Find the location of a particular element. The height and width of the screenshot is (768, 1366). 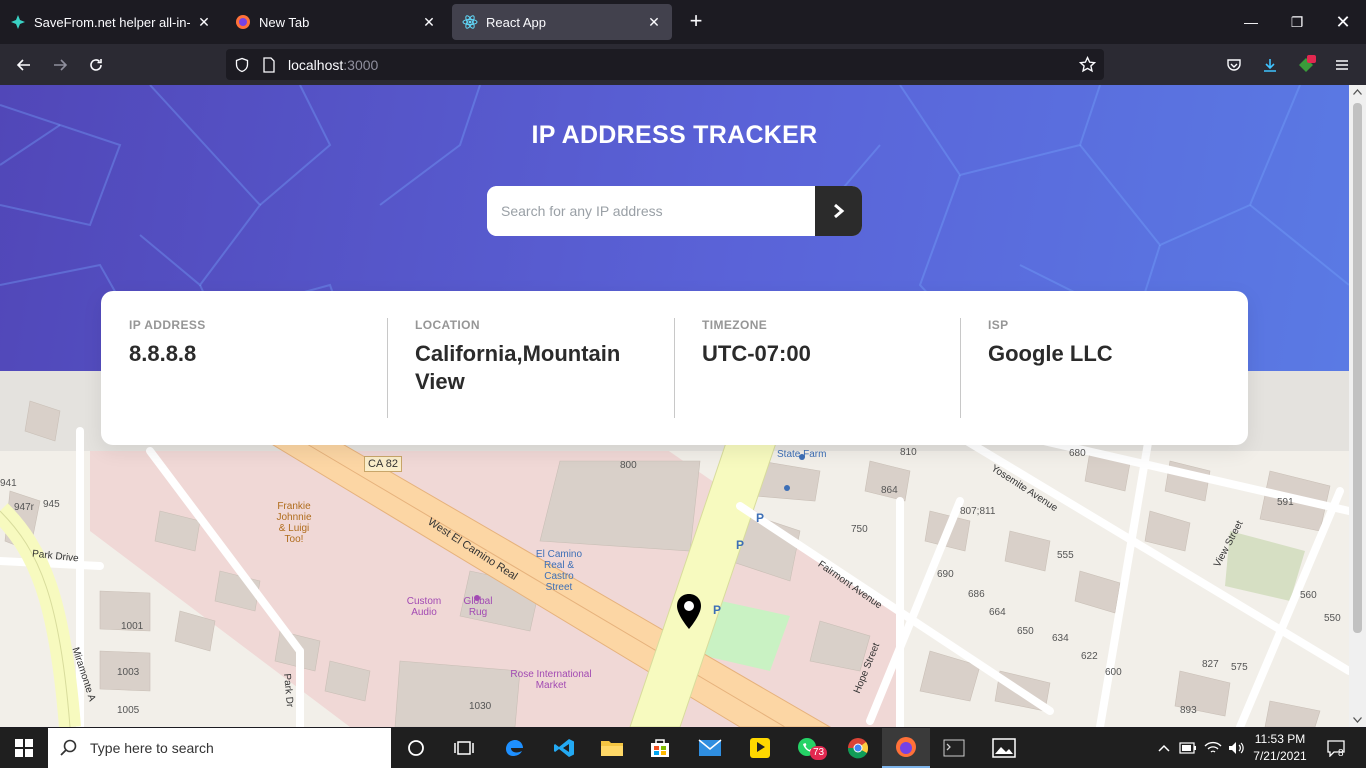

poi-label-rose-market: Rose International Market is located at coordinates (551, 680).